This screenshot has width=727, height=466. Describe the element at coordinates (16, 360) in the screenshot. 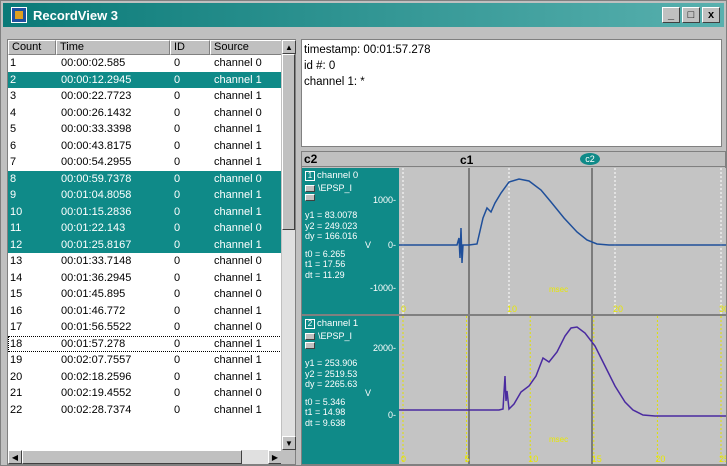

I see `cell-count: 19` at that location.